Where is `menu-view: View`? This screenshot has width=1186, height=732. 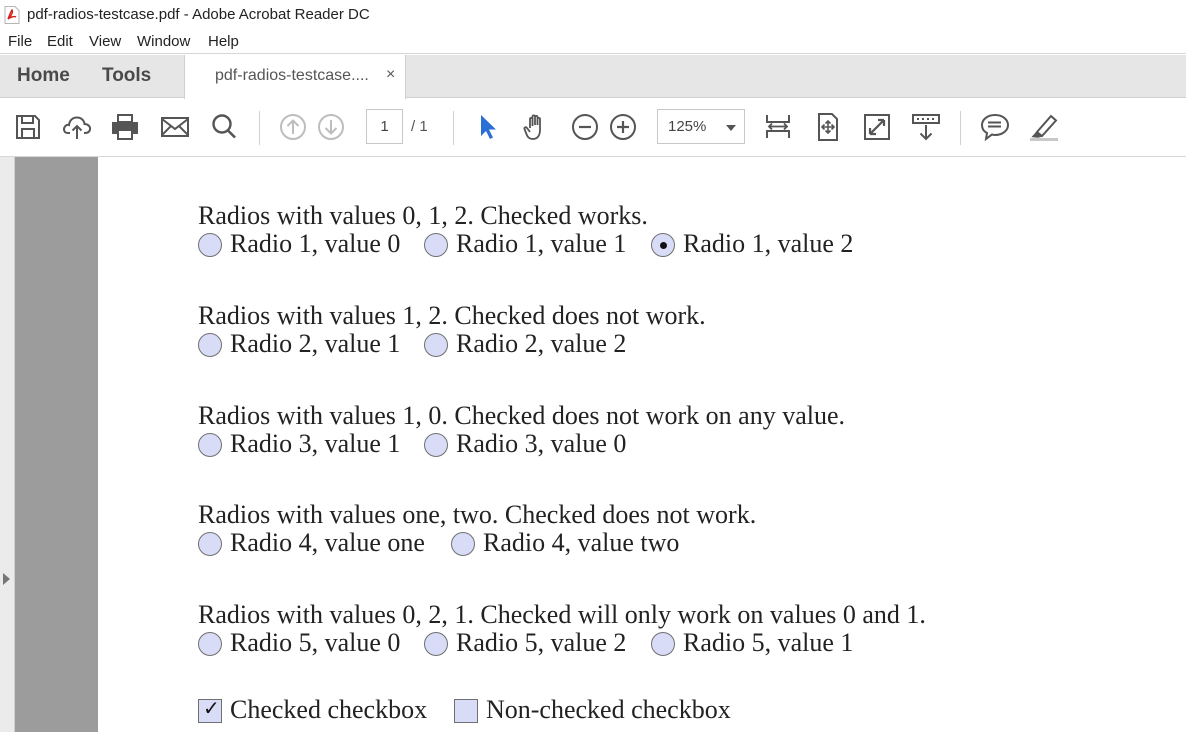
menu-view: View is located at coordinates (105, 41).